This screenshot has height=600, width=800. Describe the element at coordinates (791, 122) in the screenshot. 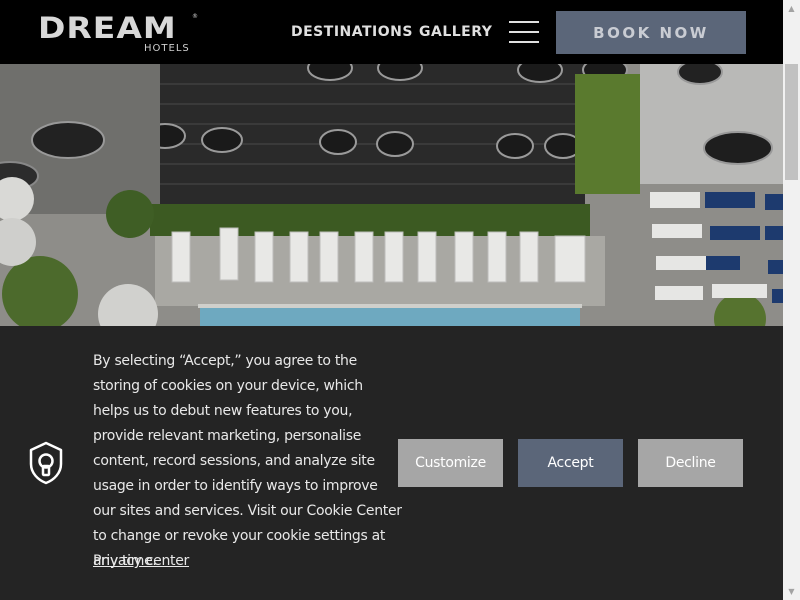

I see `scrollbar-thumb` at that location.